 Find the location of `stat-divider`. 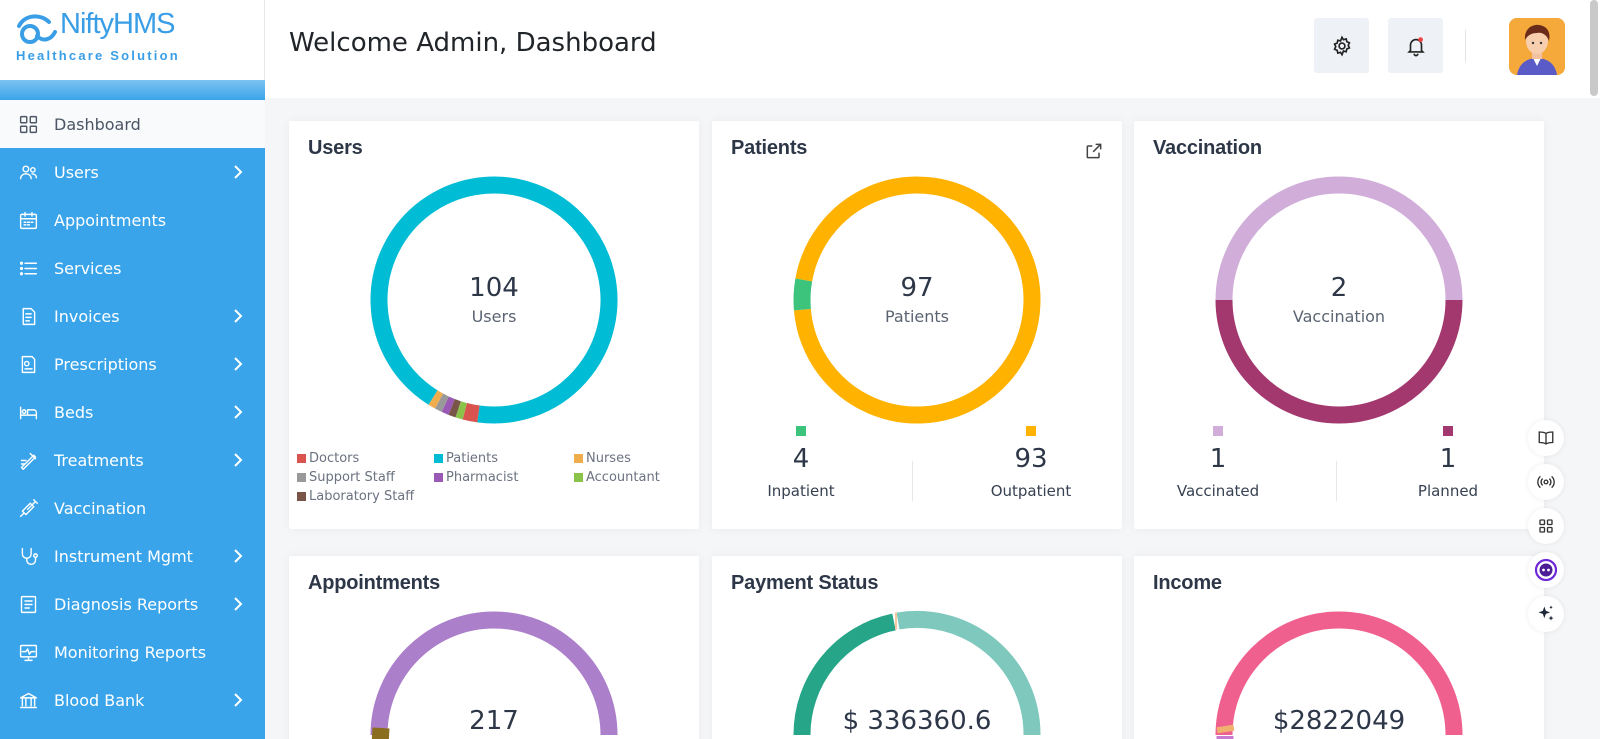

stat-divider is located at coordinates (1336, 481).